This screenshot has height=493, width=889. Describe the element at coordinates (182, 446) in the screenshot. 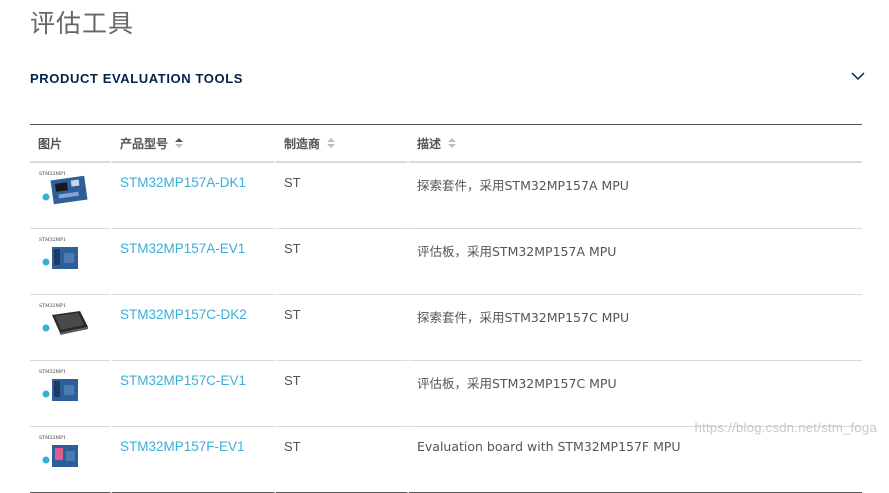

I see `product-link: STM32MP157F-EV1` at that location.